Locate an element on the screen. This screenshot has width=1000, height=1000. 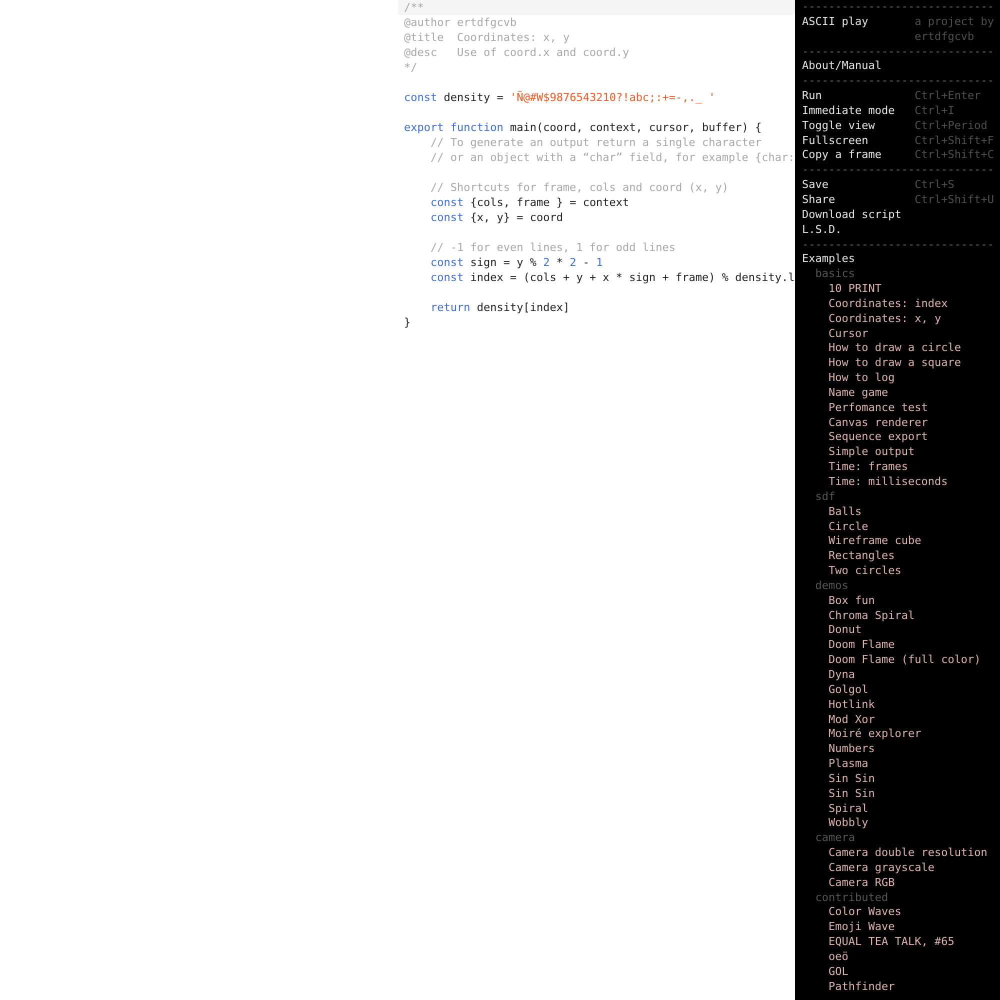
code-line: export function main(coord, context, cursor, buffer) { is located at coordinates (583, 127).